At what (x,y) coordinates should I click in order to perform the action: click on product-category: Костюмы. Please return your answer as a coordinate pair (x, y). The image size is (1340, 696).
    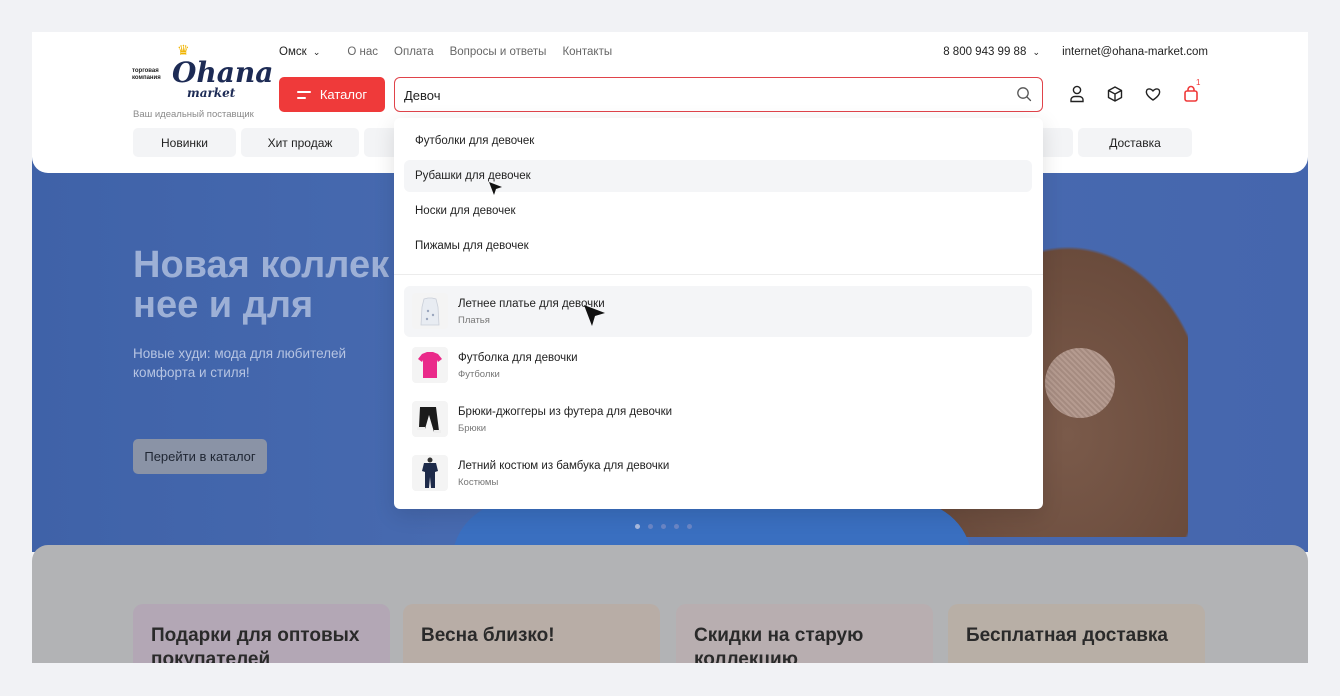
    Looking at the image, I should click on (478, 482).